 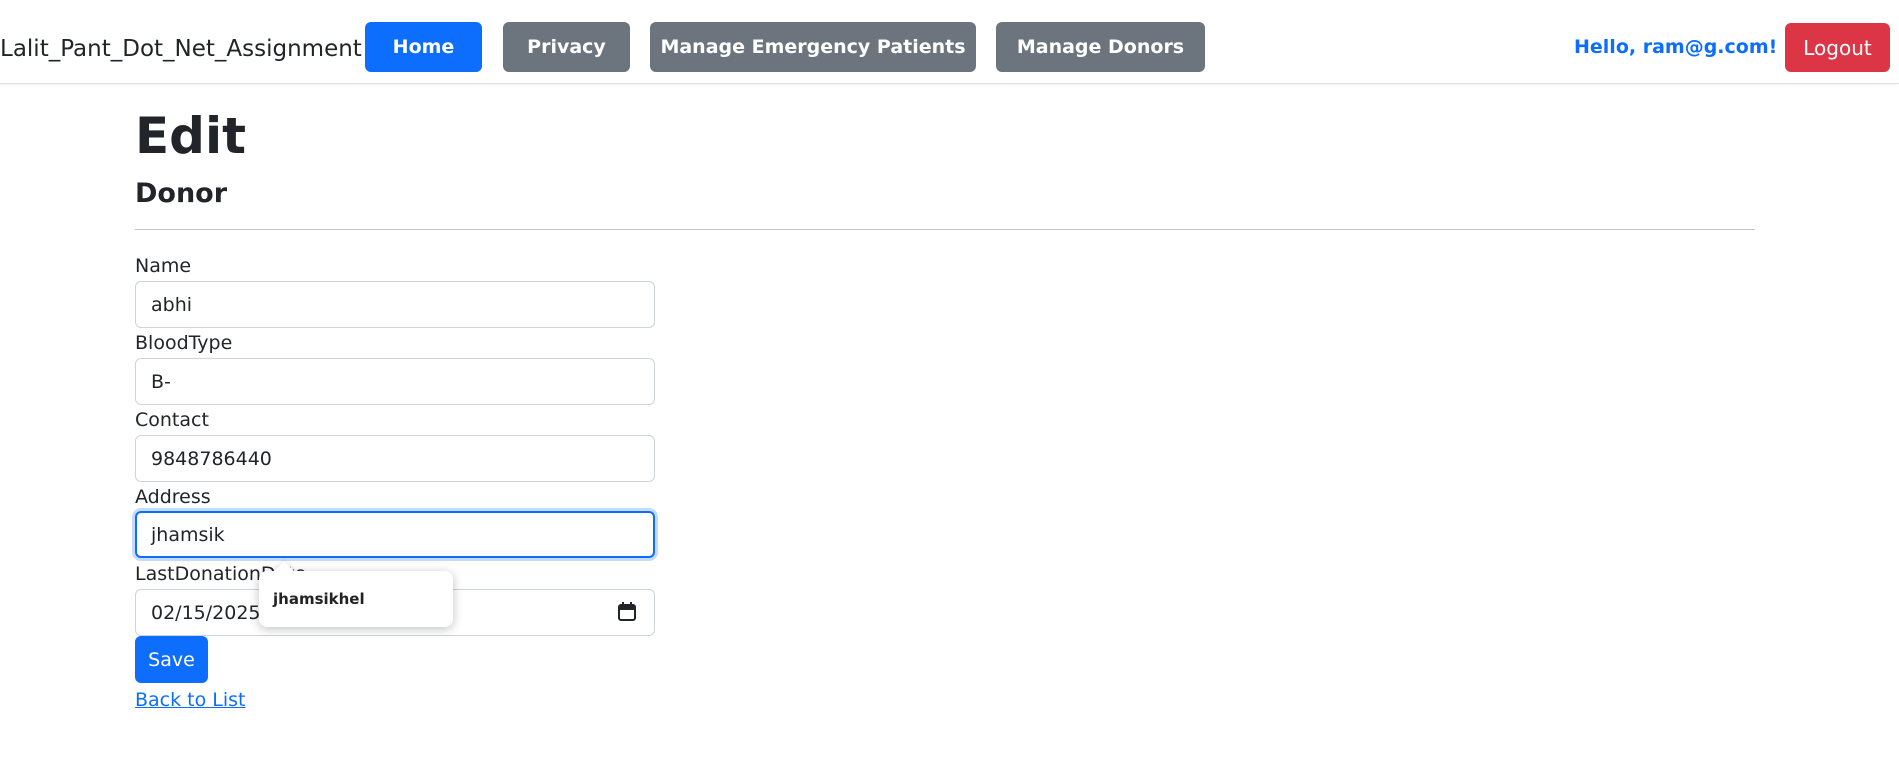 What do you see at coordinates (181, 49) in the screenshot?
I see `brand-link: Lalit_Pant_Dot_Net_Assignment` at bounding box center [181, 49].